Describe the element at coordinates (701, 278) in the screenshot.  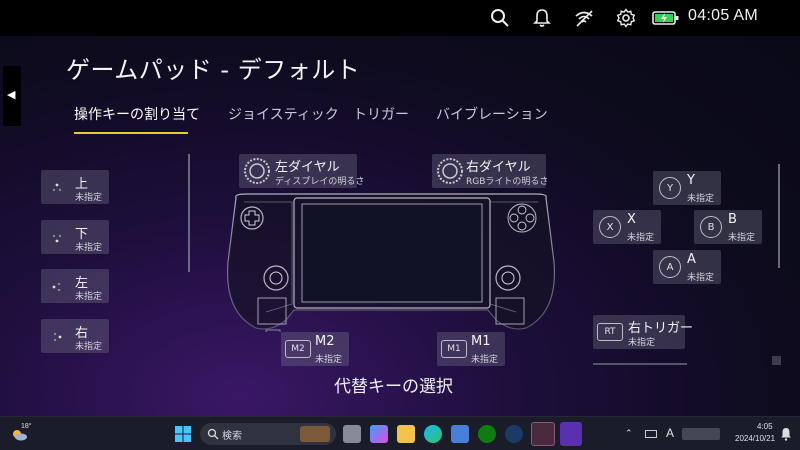
I see `a-button-value: 未指定` at that location.